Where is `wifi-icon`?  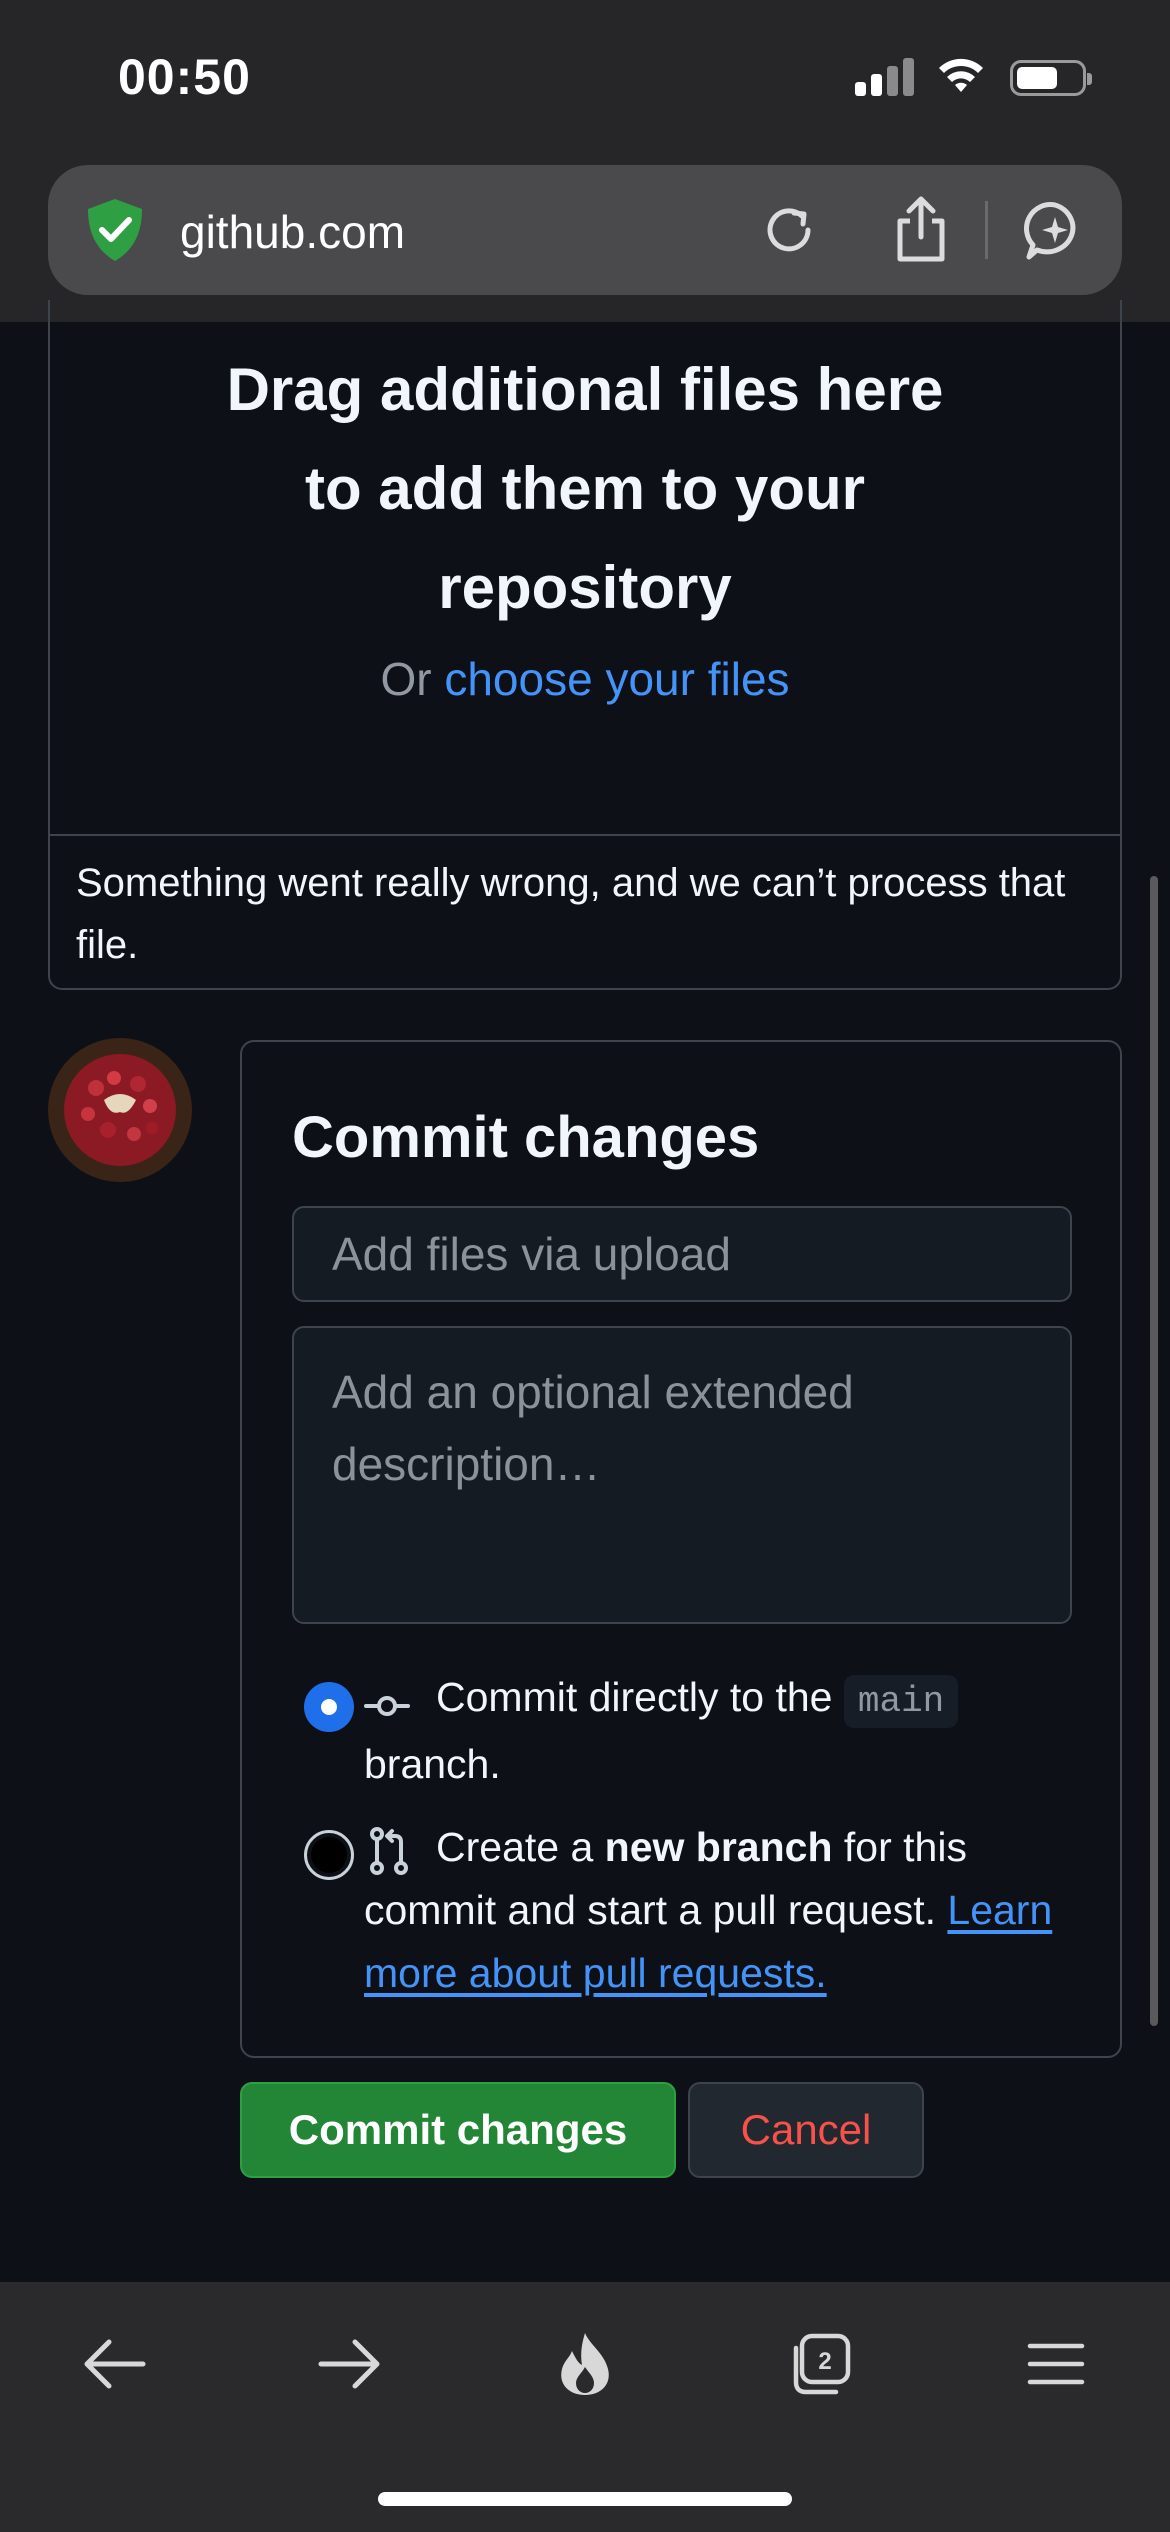
wifi-icon is located at coordinates (961, 75).